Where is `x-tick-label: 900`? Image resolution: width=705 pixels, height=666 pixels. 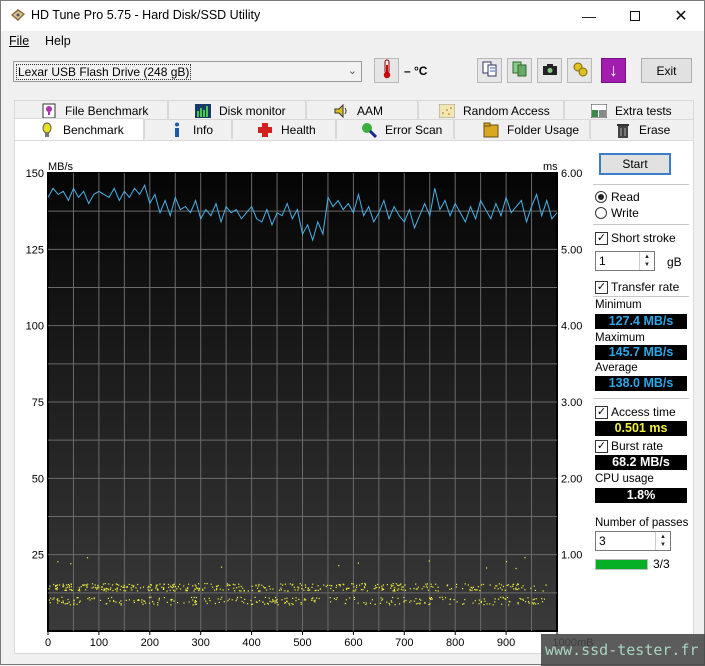
x-tick-label: 900 is located at coordinates (506, 643).